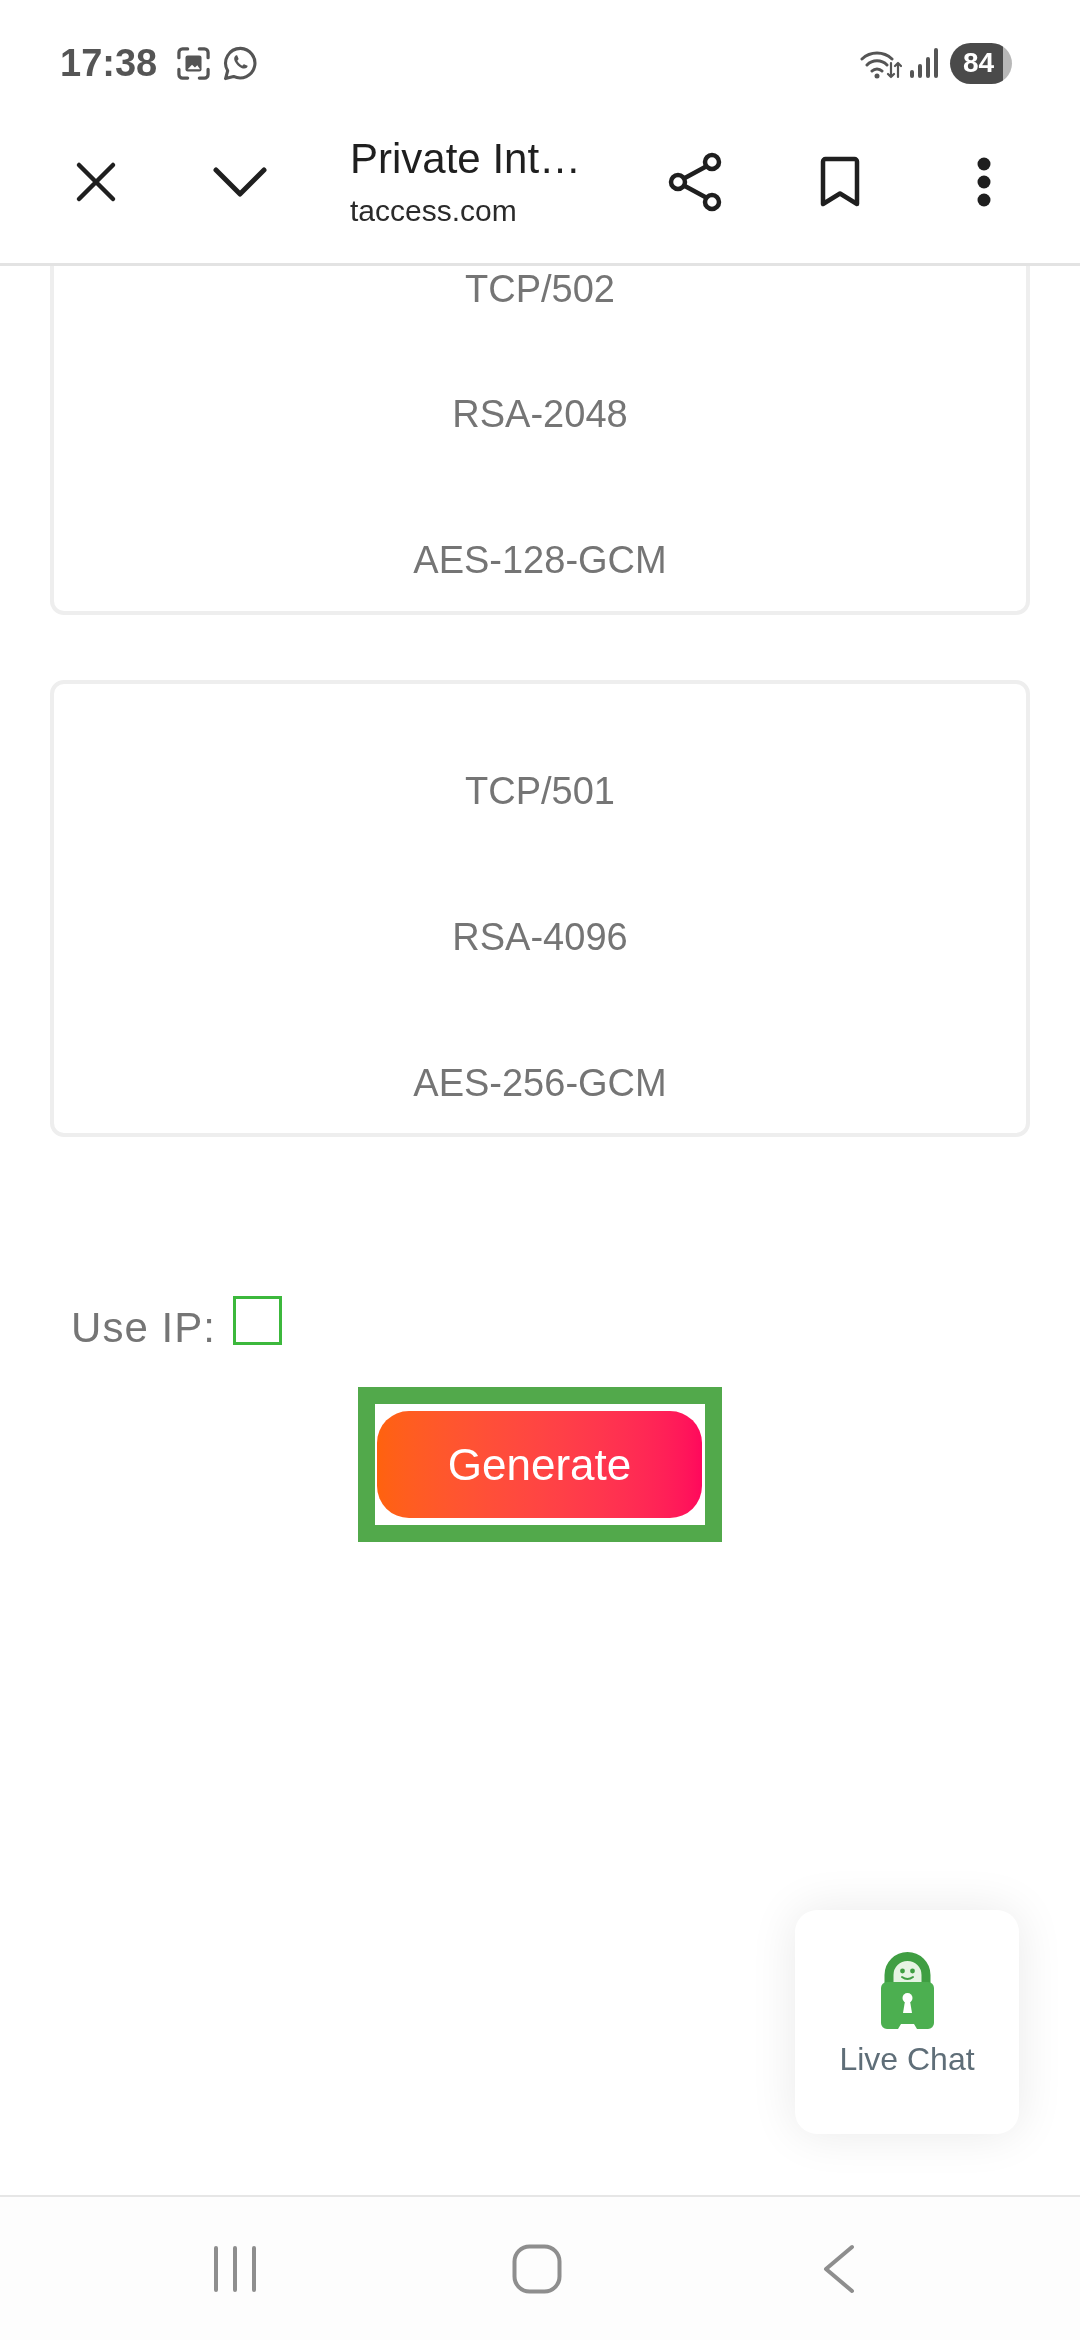 The image size is (1080, 2340). I want to click on battery-indicator: 84, so click(981, 63).